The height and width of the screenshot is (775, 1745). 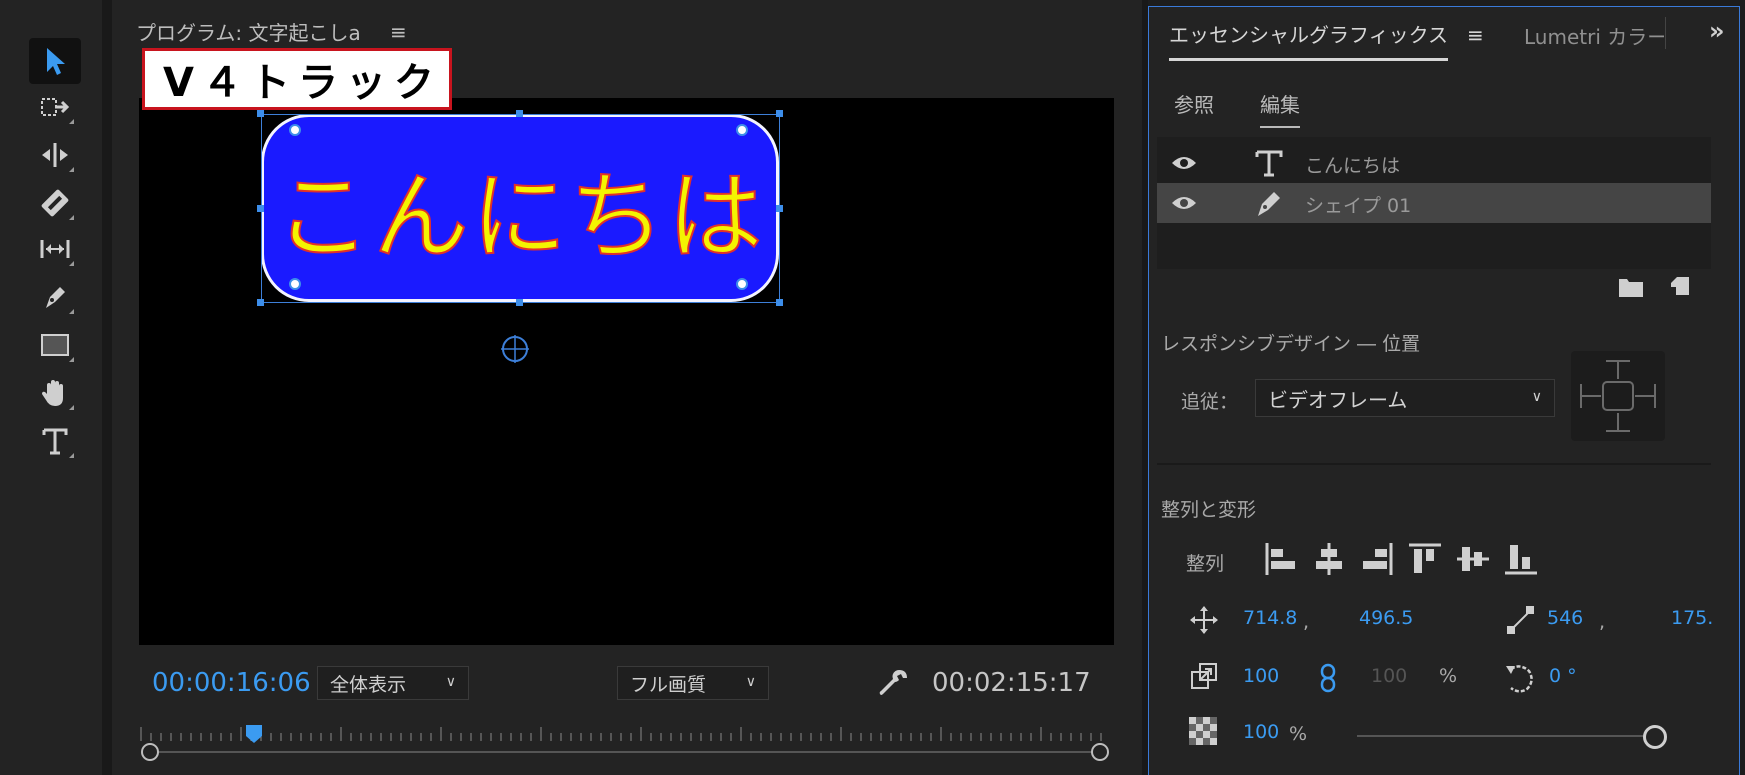 I want to click on razor-tool, so click(x=55, y=203).